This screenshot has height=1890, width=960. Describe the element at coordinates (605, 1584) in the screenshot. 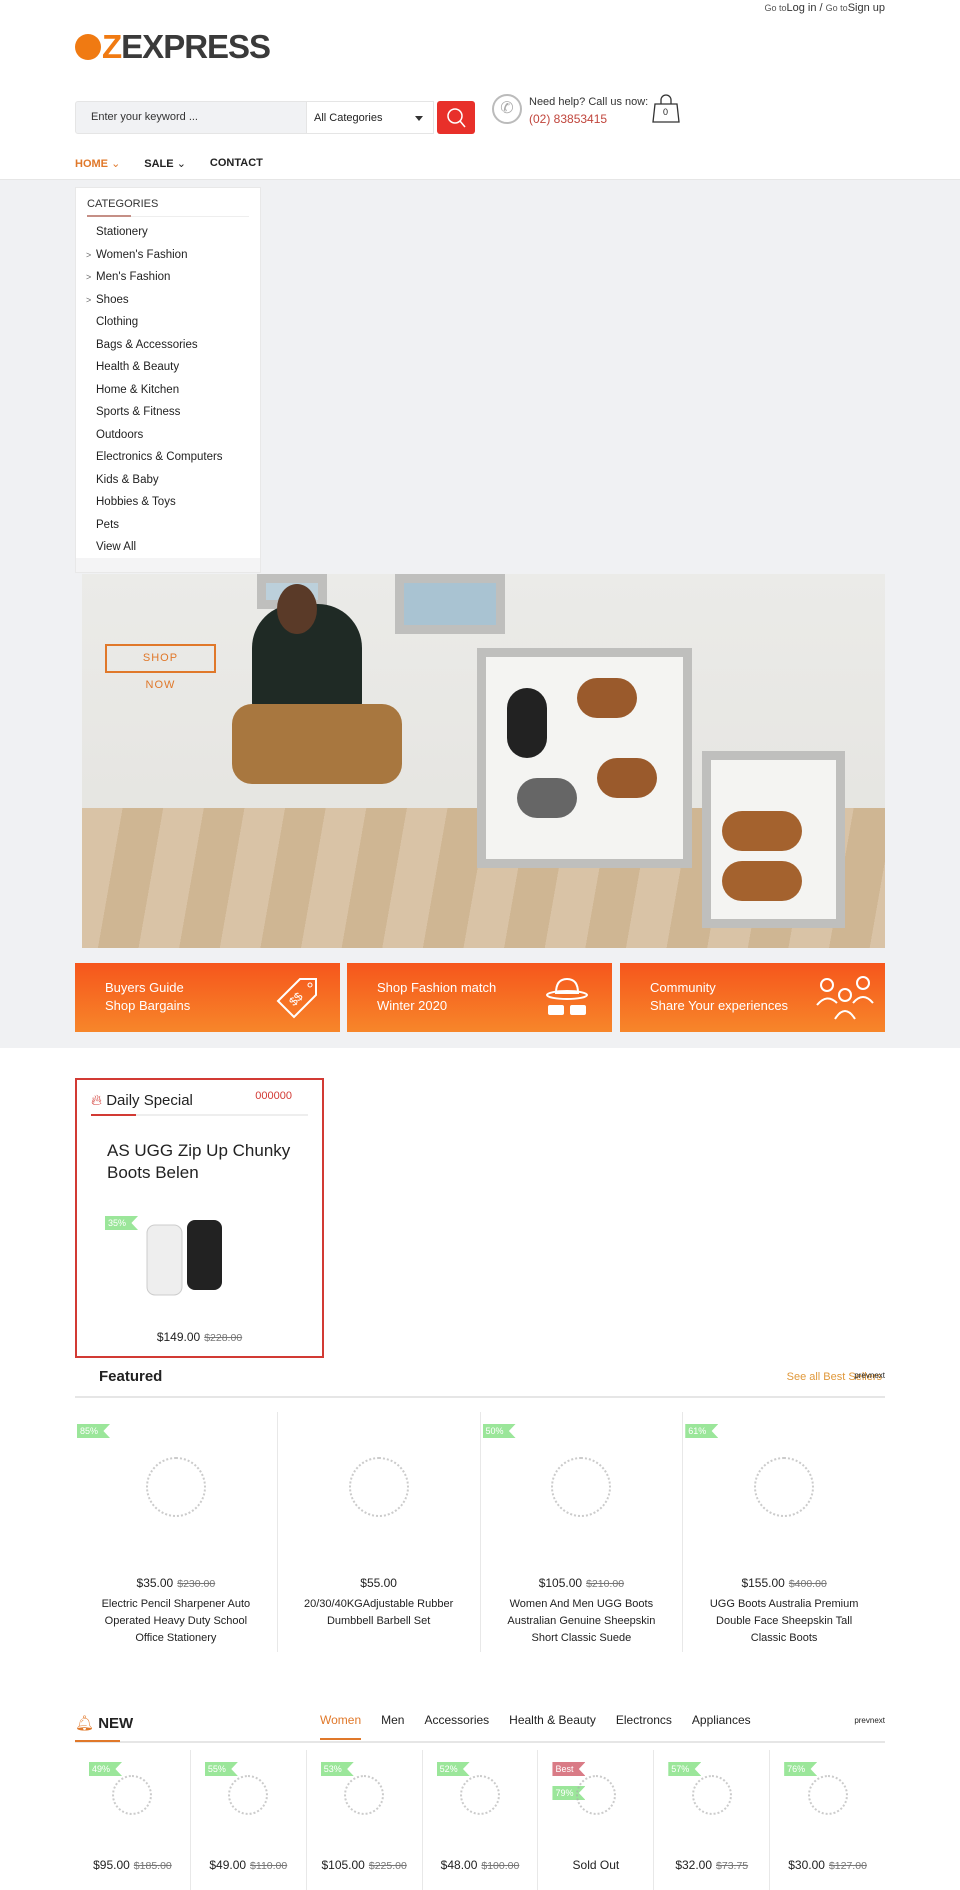

I see `old-price: $210.00` at that location.